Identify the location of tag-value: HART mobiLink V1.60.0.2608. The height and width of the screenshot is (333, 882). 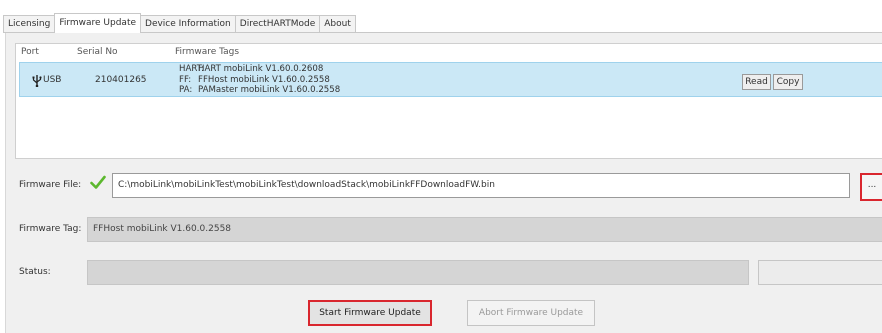
(261, 69).